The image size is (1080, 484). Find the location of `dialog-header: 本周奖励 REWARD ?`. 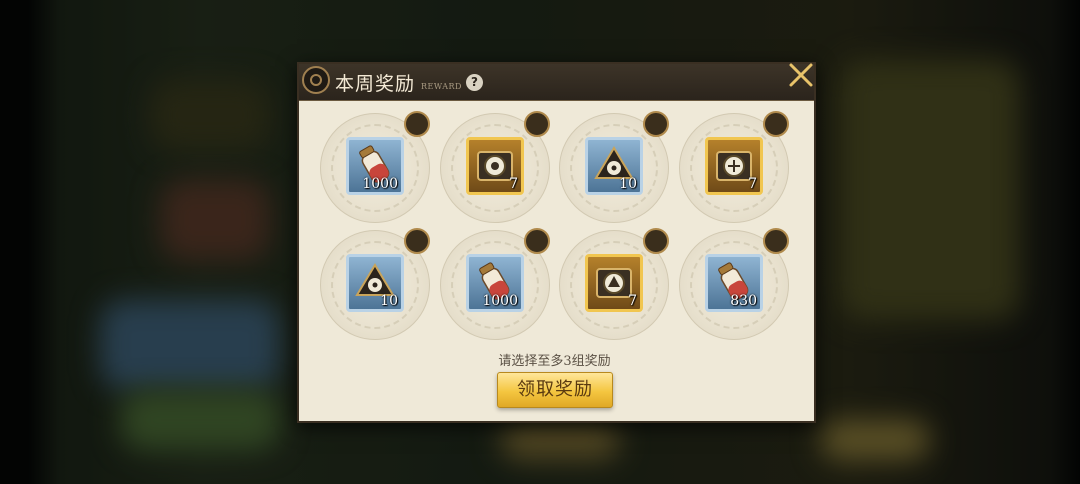

dialog-header: 本周奖励 REWARD ? is located at coordinates (556, 82).